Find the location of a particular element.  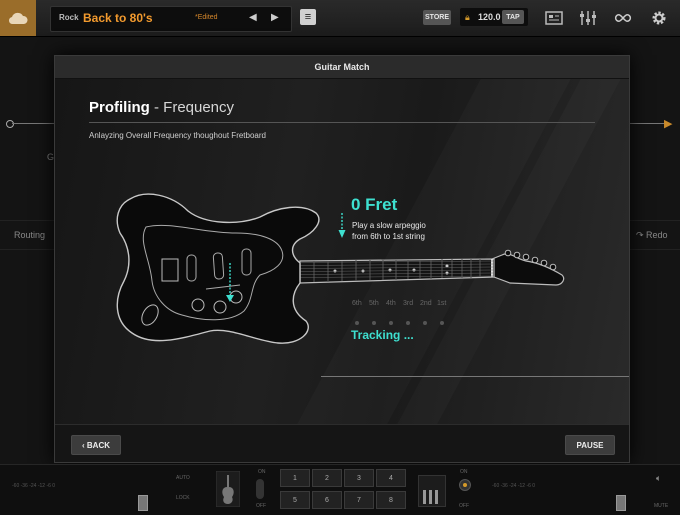

preset-list-button: ≡ is located at coordinates (308, 17).